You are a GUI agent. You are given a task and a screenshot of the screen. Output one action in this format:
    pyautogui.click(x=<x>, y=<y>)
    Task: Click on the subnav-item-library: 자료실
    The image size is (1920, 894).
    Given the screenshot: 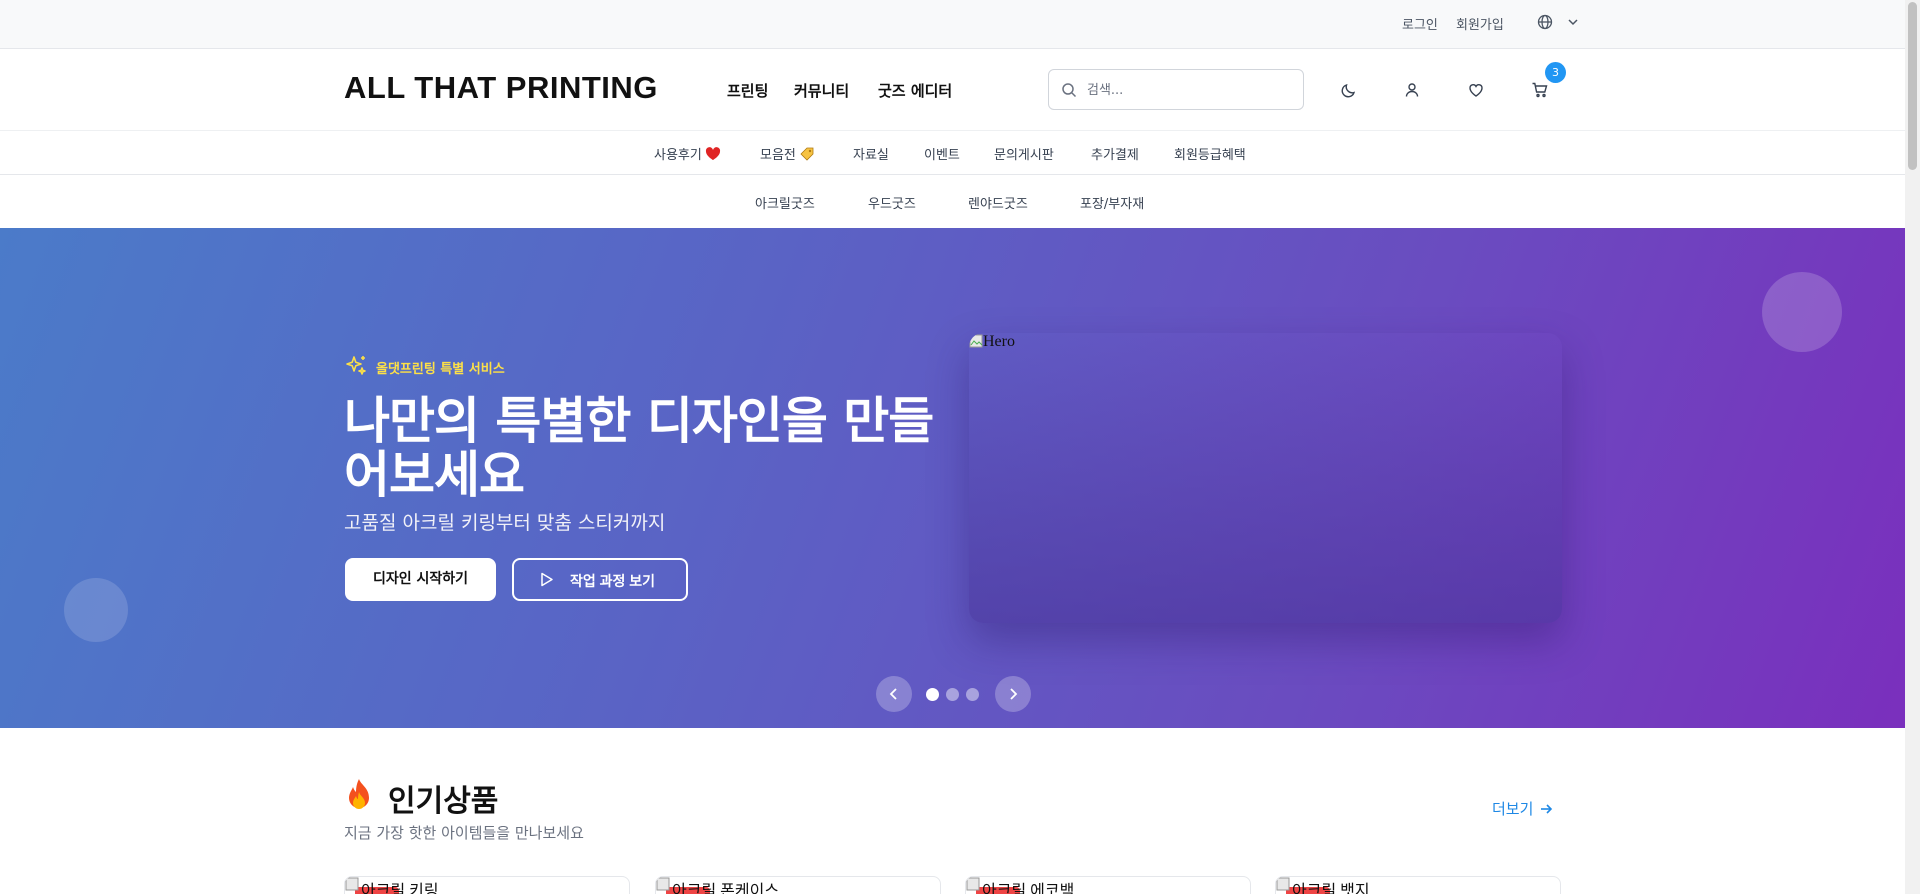 What is the action you would take?
    pyautogui.click(x=871, y=153)
    